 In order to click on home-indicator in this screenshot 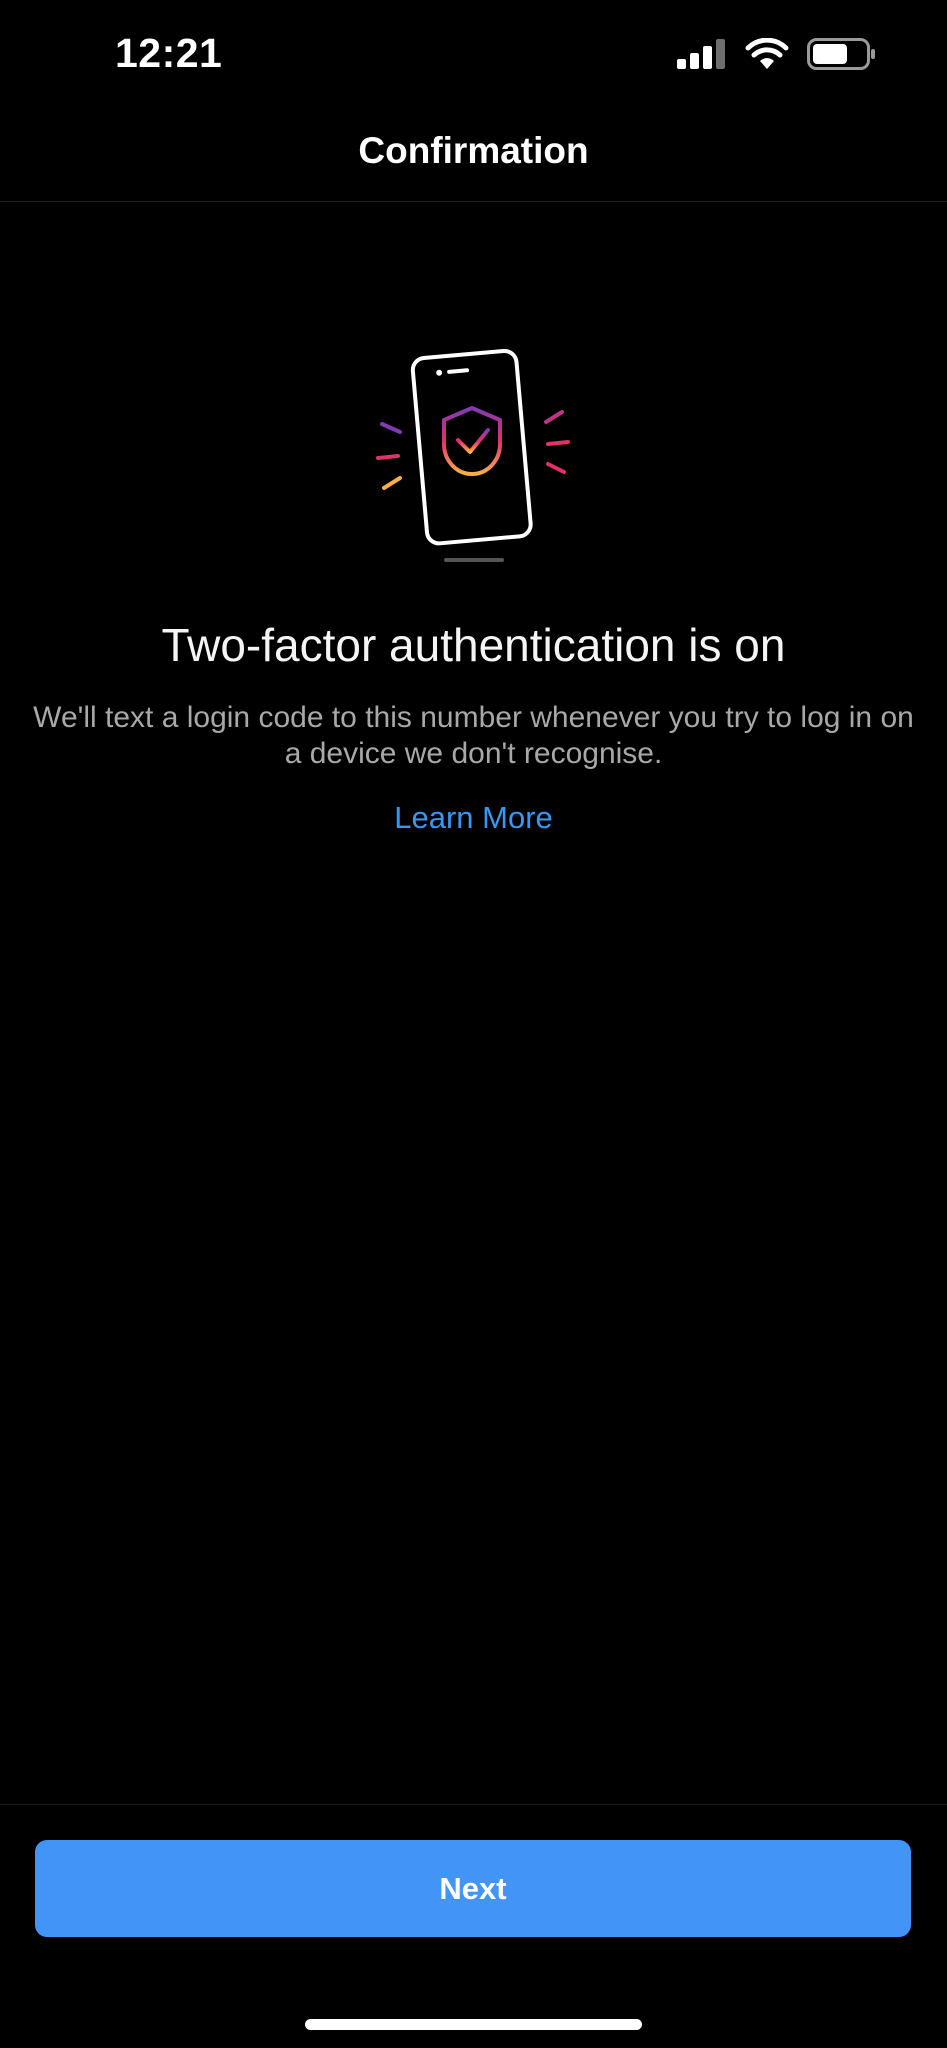, I will do `click(473, 2024)`.